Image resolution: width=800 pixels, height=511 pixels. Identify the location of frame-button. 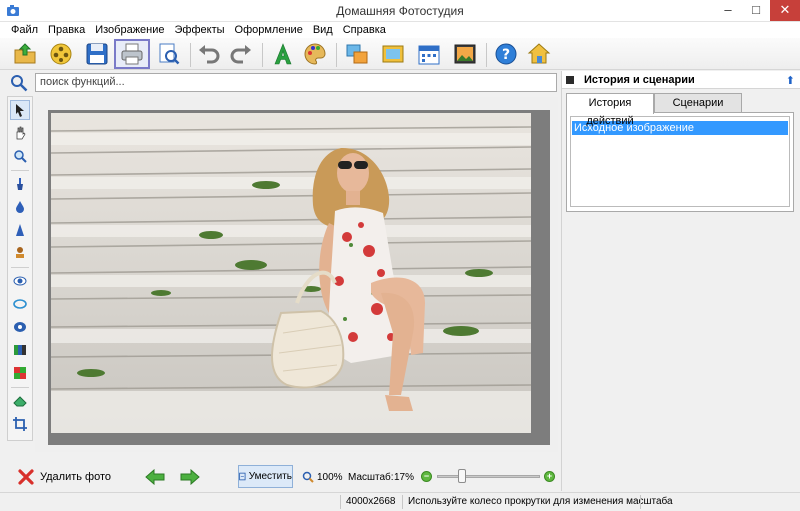
(393, 54).